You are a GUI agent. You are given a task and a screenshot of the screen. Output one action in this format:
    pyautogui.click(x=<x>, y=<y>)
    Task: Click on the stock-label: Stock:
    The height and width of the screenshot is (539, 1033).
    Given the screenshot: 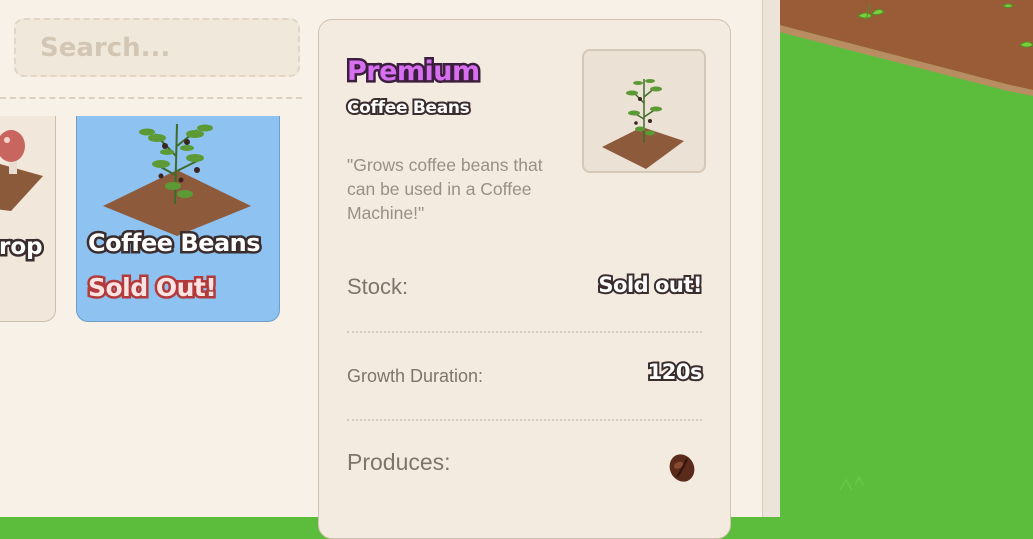 What is the action you would take?
    pyautogui.click(x=378, y=286)
    